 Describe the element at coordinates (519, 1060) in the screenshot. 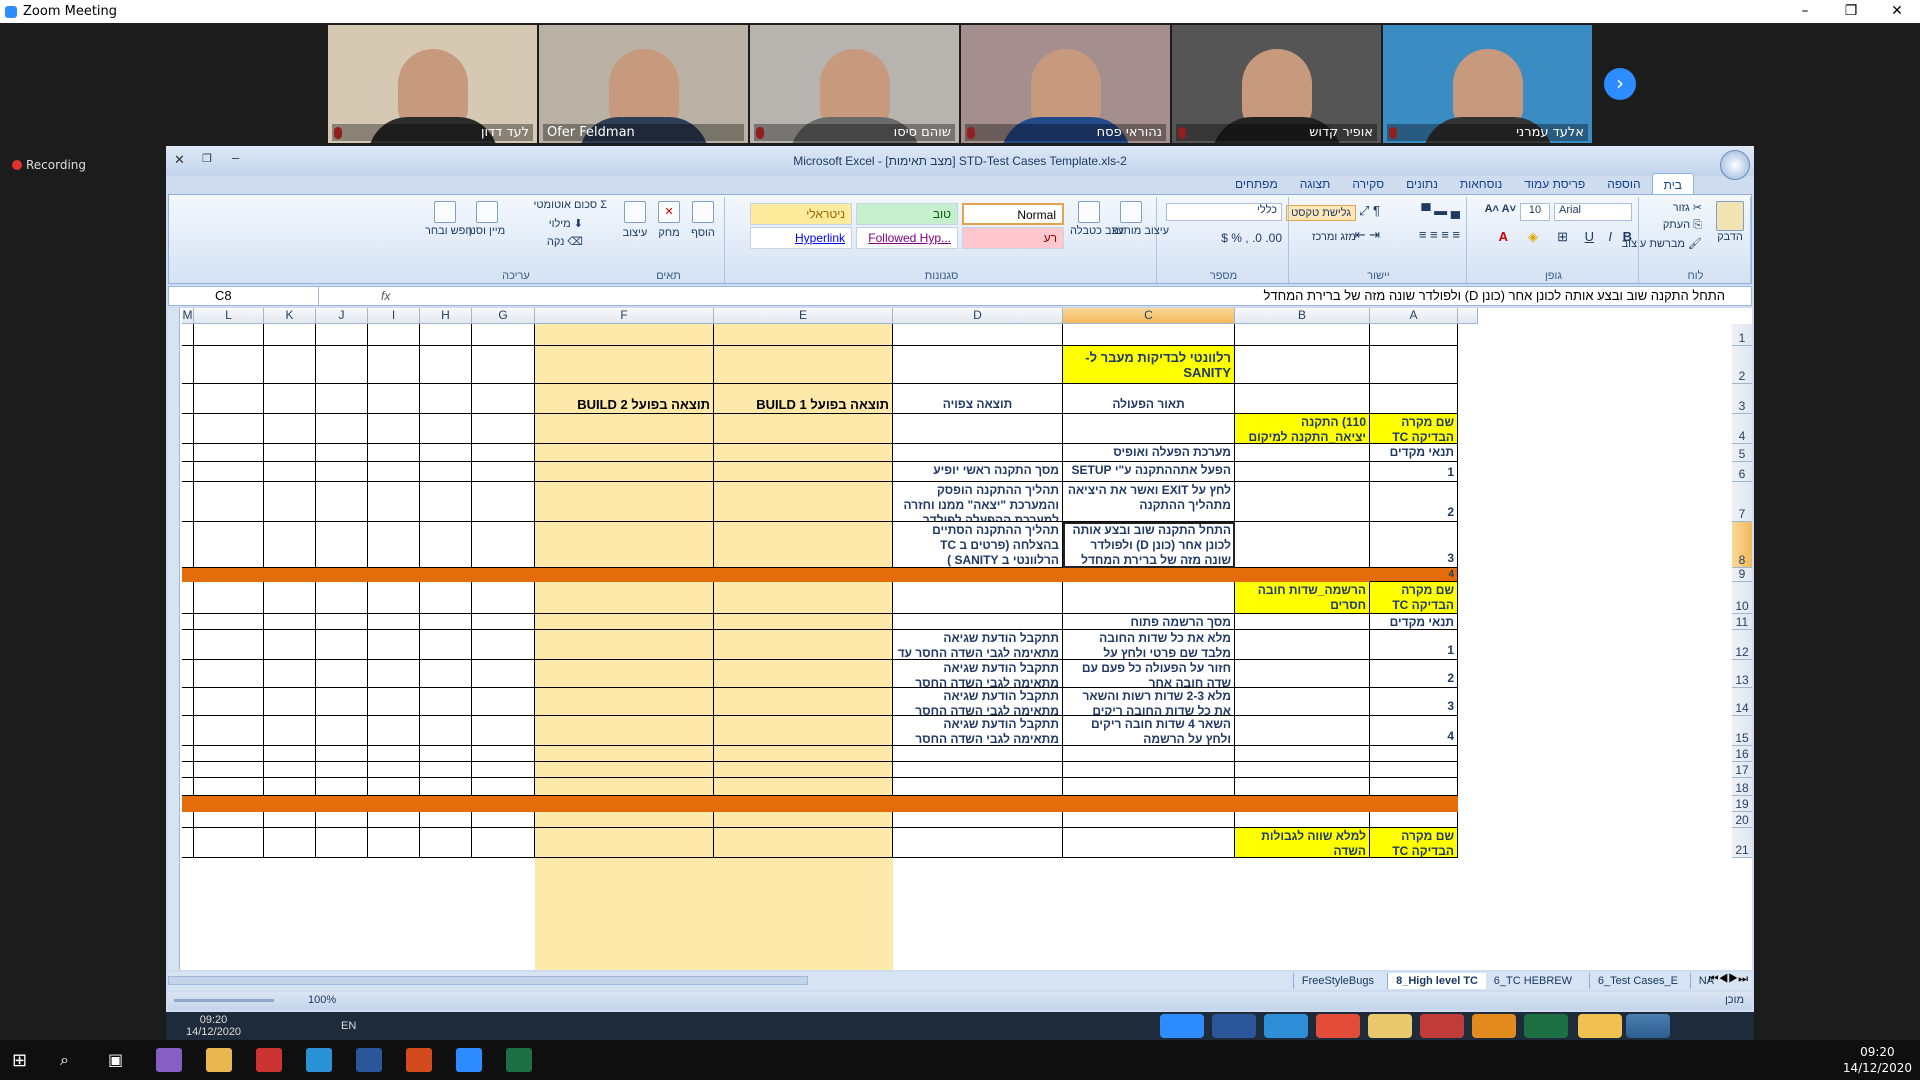

I see `excel-icon` at that location.